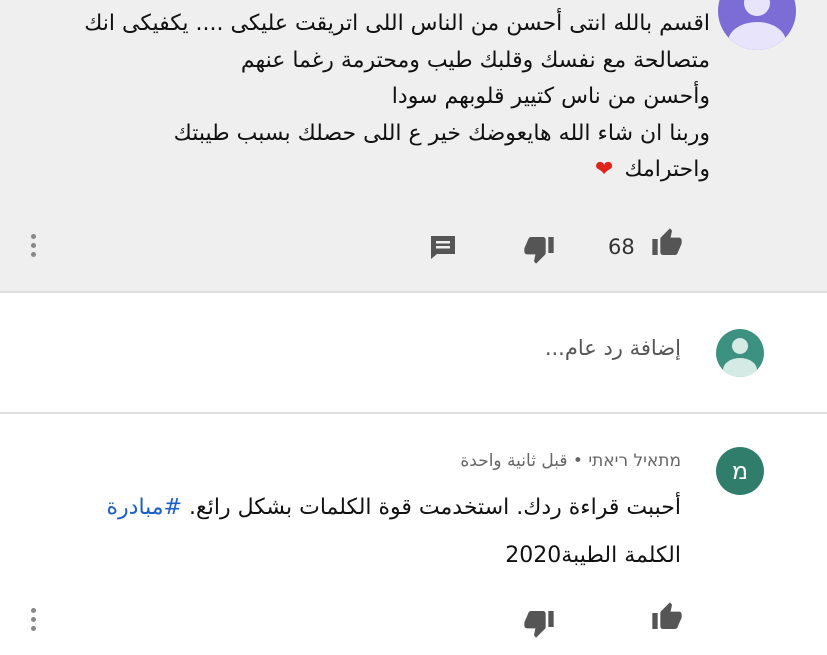 The height and width of the screenshot is (655, 827). What do you see at coordinates (145, 507) in the screenshot?
I see `hashtag-link: #مبادرة` at bounding box center [145, 507].